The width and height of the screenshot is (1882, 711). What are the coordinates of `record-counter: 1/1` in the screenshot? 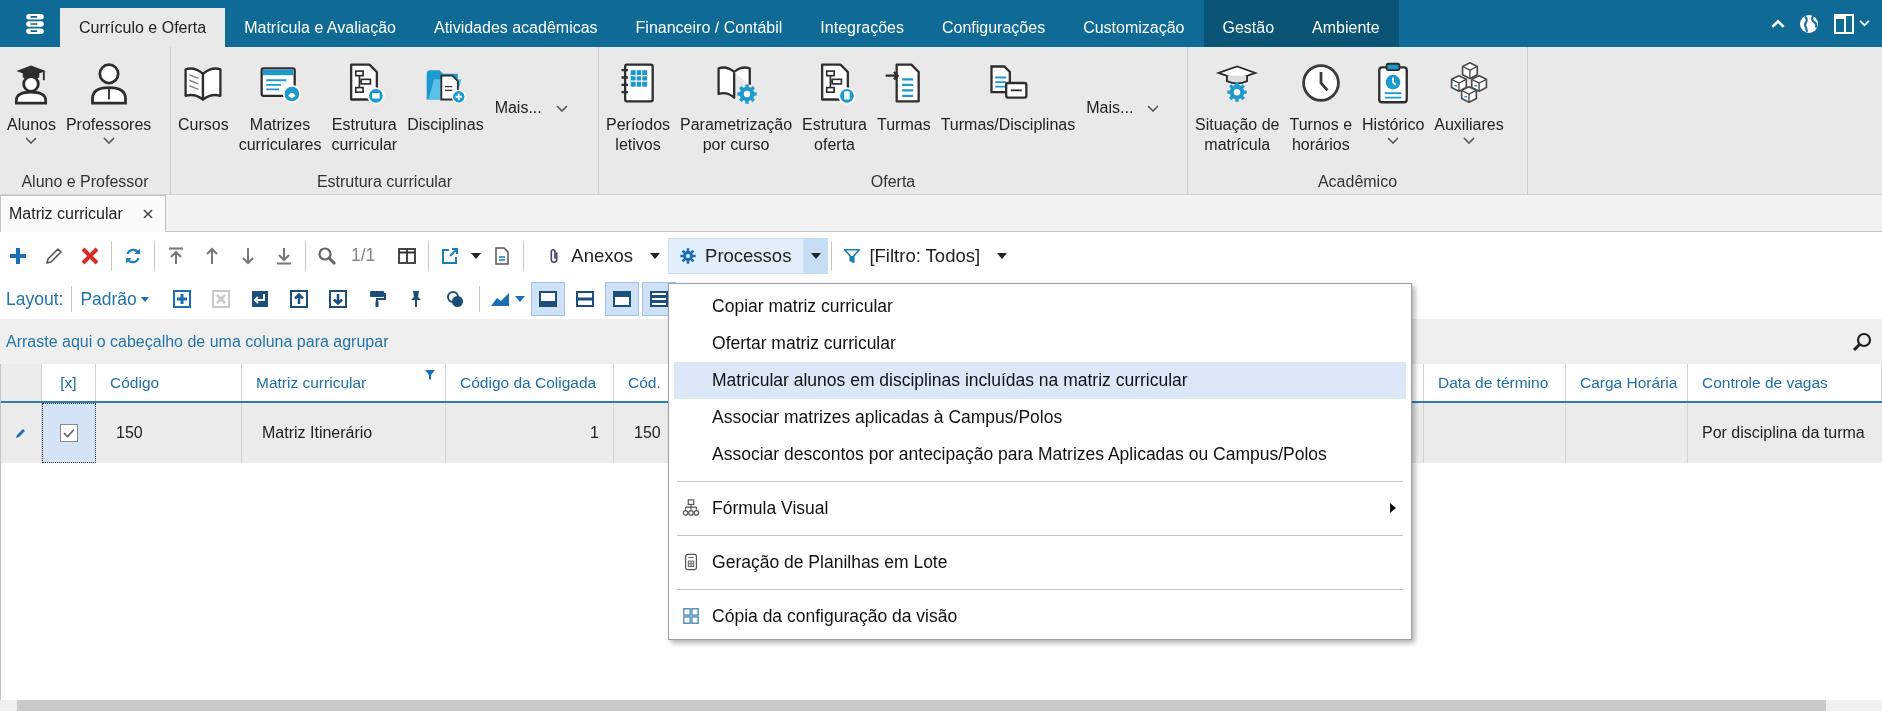 It's located at (363, 255).